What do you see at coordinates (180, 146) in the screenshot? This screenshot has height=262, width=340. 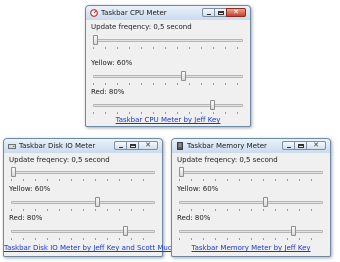 I see `memory-meter-icon` at bounding box center [180, 146].